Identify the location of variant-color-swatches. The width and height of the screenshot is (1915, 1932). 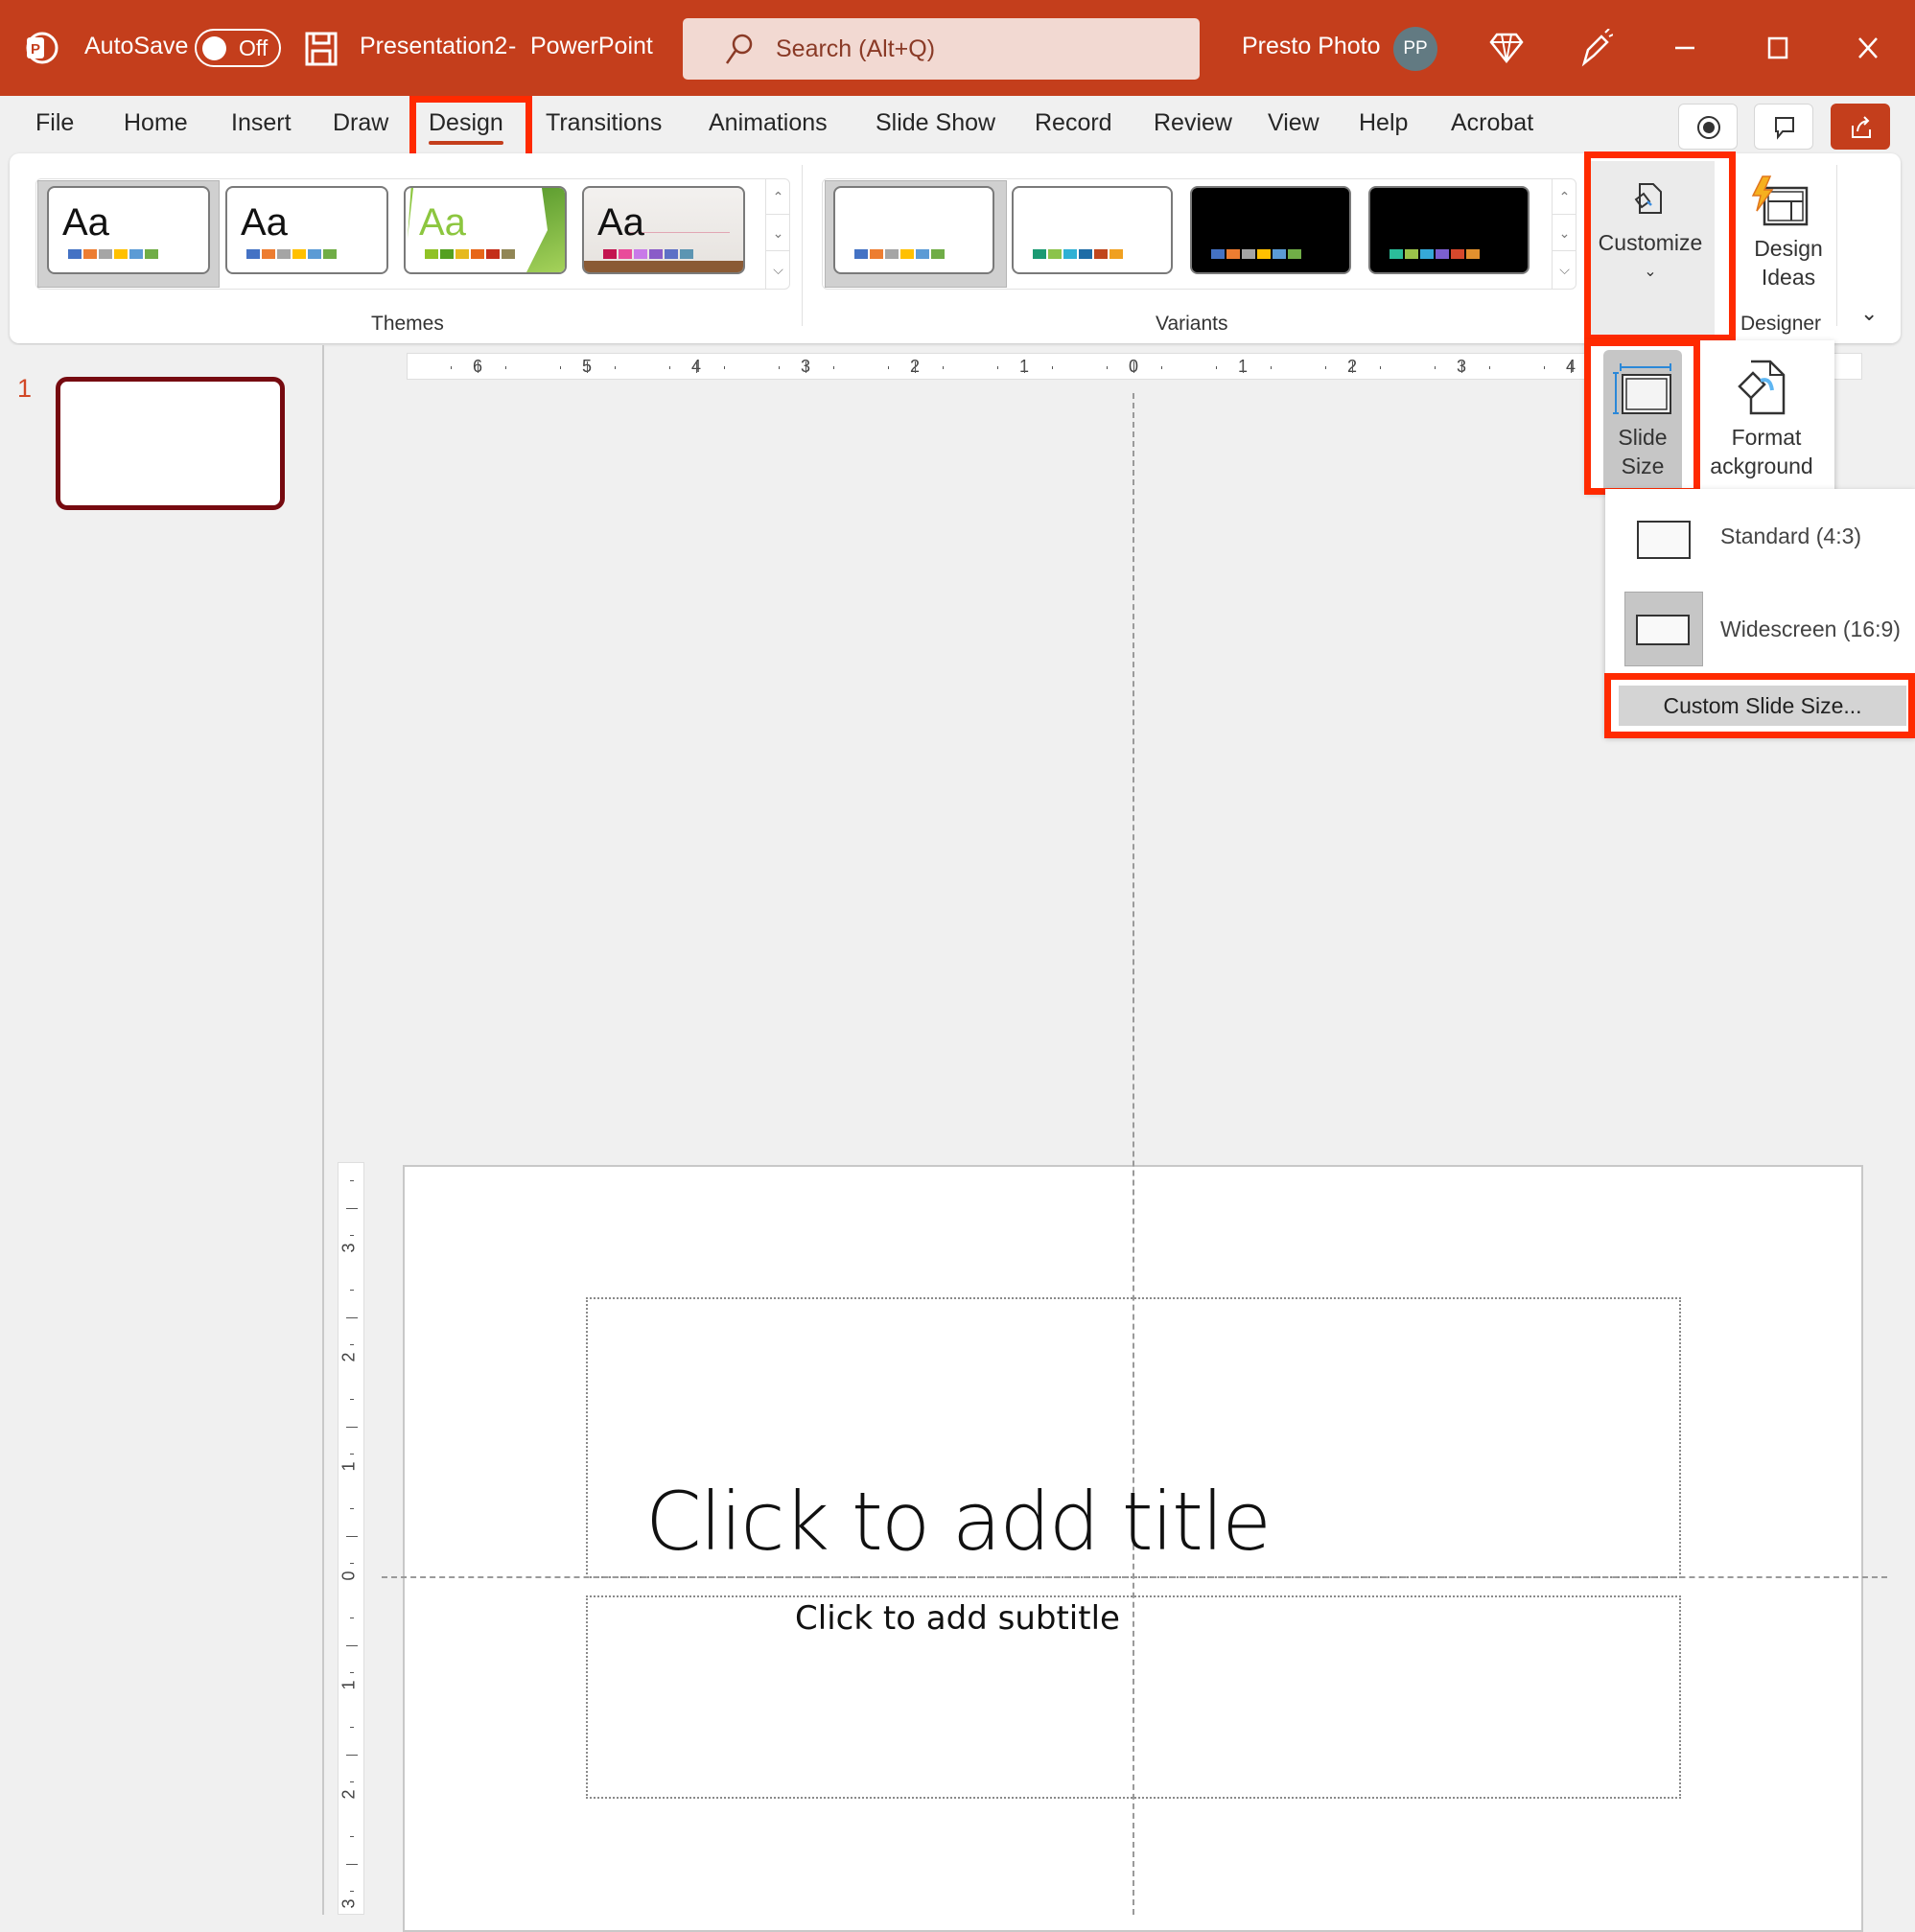
(1435, 254).